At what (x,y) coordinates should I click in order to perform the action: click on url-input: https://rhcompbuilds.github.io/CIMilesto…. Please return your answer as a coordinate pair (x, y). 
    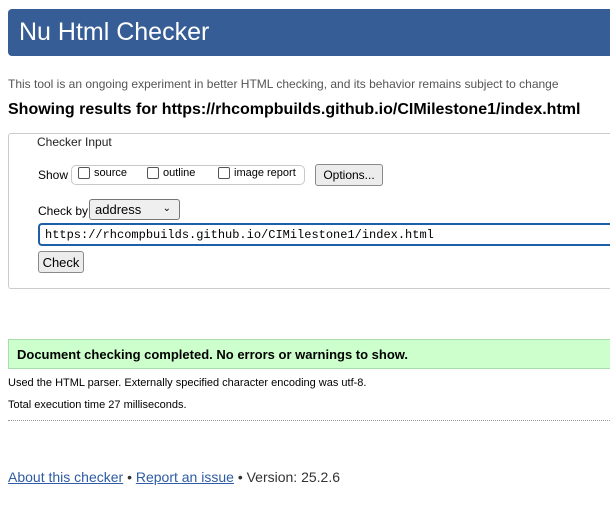
    Looking at the image, I should click on (324, 234).